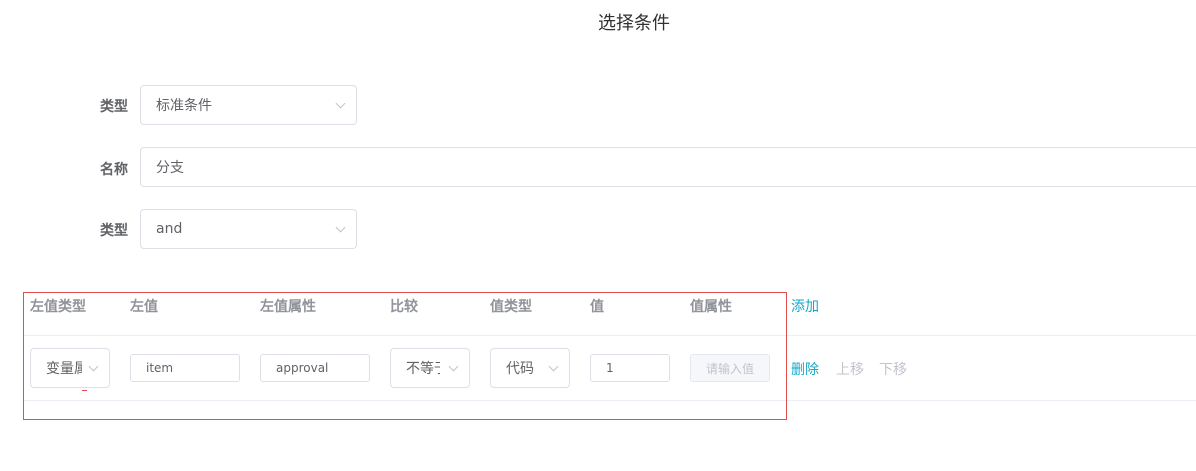  Describe the element at coordinates (805, 369) in the screenshot. I see `delete-row-link: 删除` at that location.